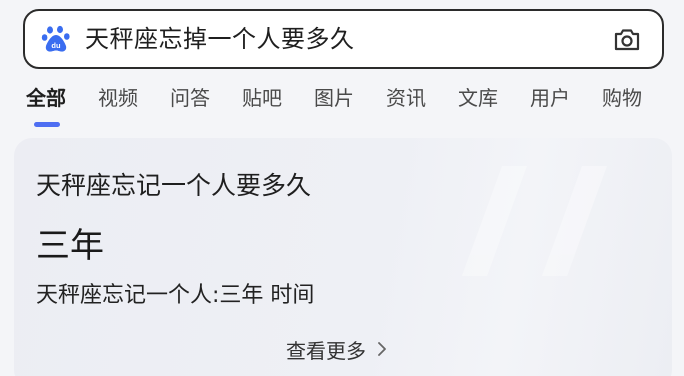 Image resolution: width=684 pixels, height=376 pixels. What do you see at coordinates (334, 100) in the screenshot?
I see `tab-images: 图片` at bounding box center [334, 100].